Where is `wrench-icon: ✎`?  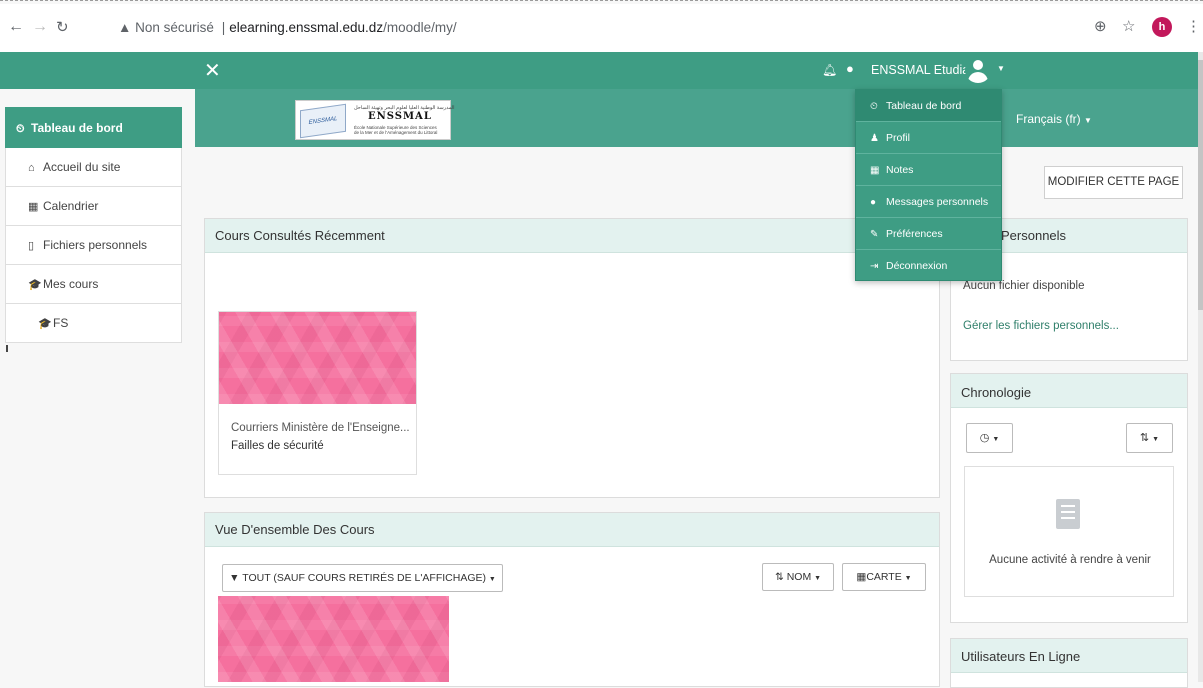
wrench-icon: ✎ is located at coordinates (874, 234).